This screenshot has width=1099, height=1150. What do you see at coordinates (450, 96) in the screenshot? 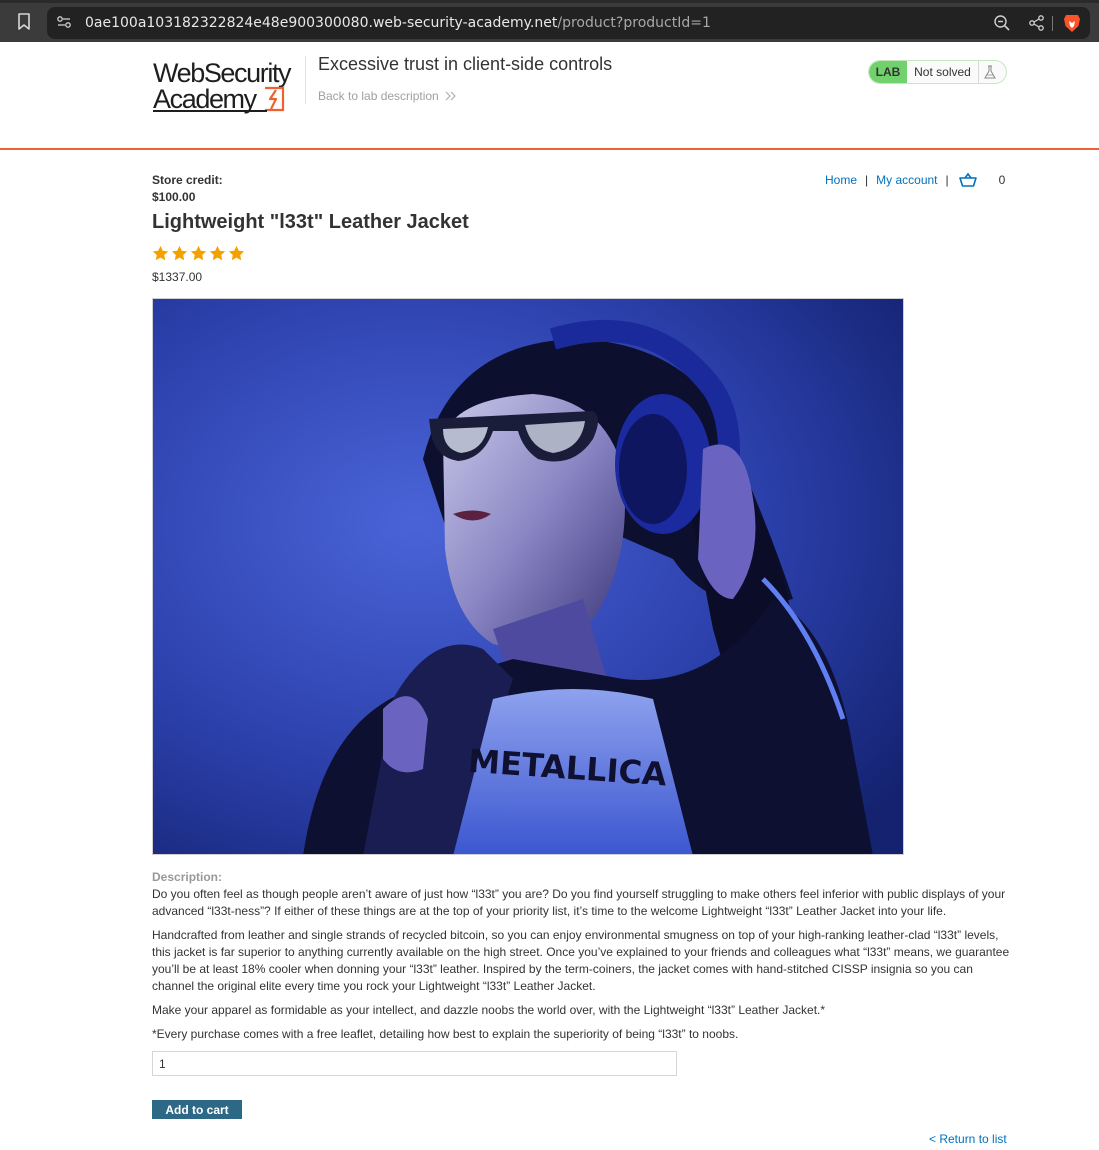
I see `double-chevron-right-icon` at bounding box center [450, 96].